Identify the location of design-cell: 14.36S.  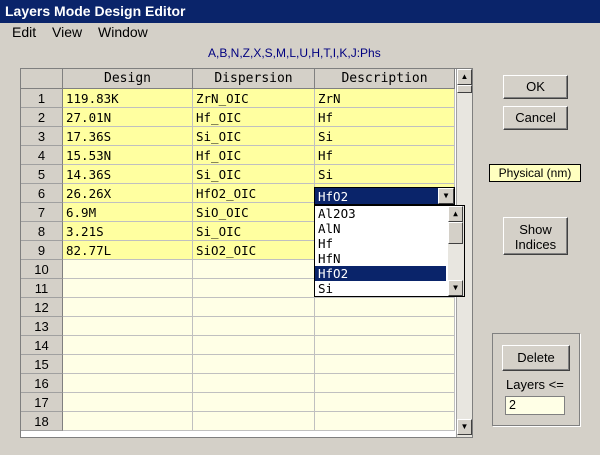
(128, 174).